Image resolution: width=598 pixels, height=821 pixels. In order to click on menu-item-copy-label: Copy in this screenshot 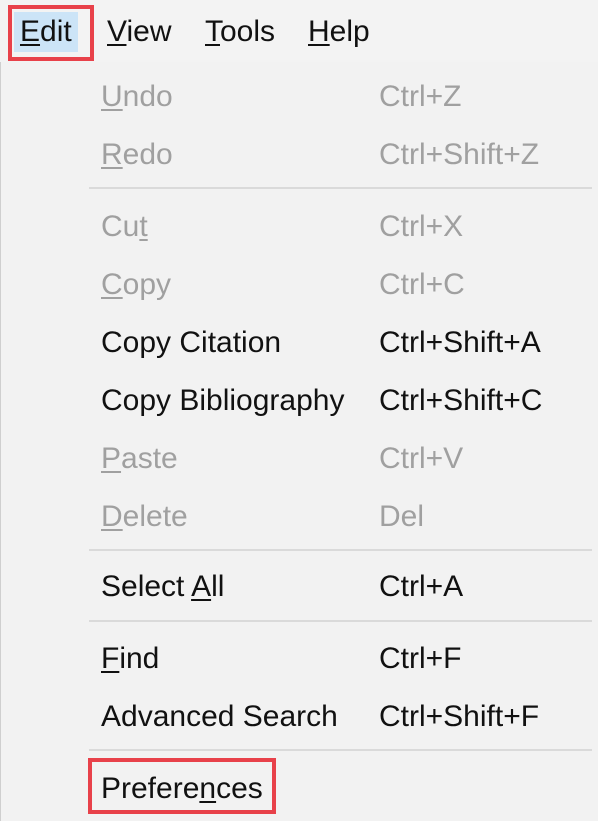, I will do `click(136, 284)`.